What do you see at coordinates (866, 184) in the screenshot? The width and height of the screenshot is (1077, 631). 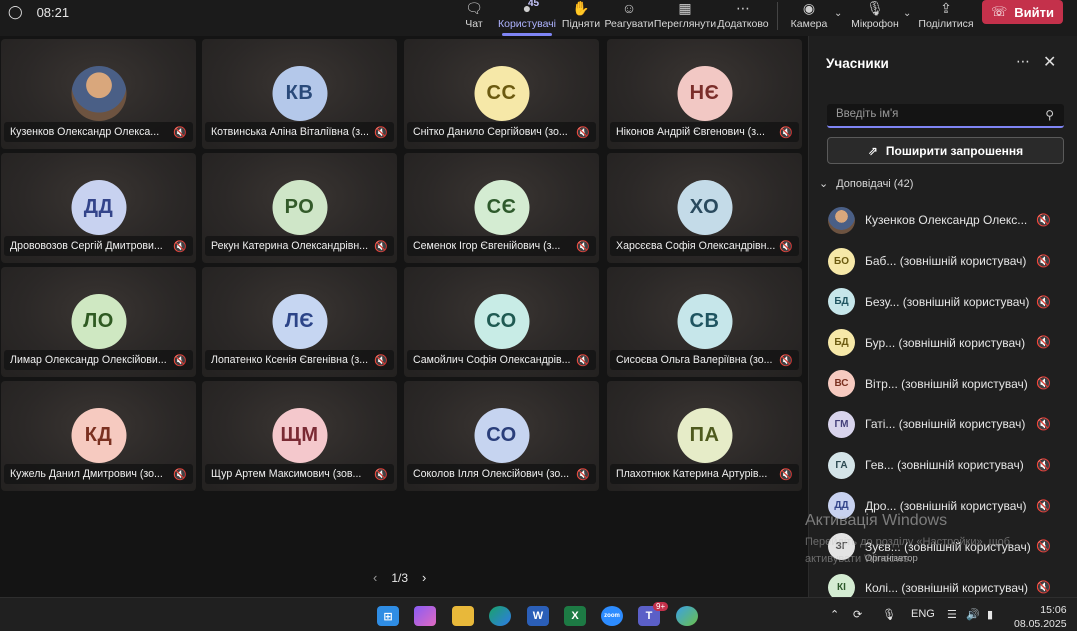 I see `presenters-section-header: ⌄ Доповідачі (42)` at bounding box center [866, 184].